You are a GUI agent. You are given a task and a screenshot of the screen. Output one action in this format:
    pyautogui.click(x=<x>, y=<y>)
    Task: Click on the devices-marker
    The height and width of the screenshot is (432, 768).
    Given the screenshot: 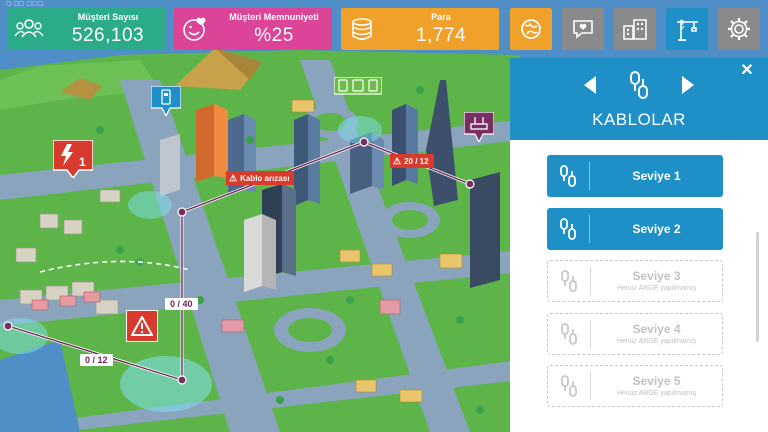 What is the action you would take?
    pyautogui.click(x=358, y=86)
    